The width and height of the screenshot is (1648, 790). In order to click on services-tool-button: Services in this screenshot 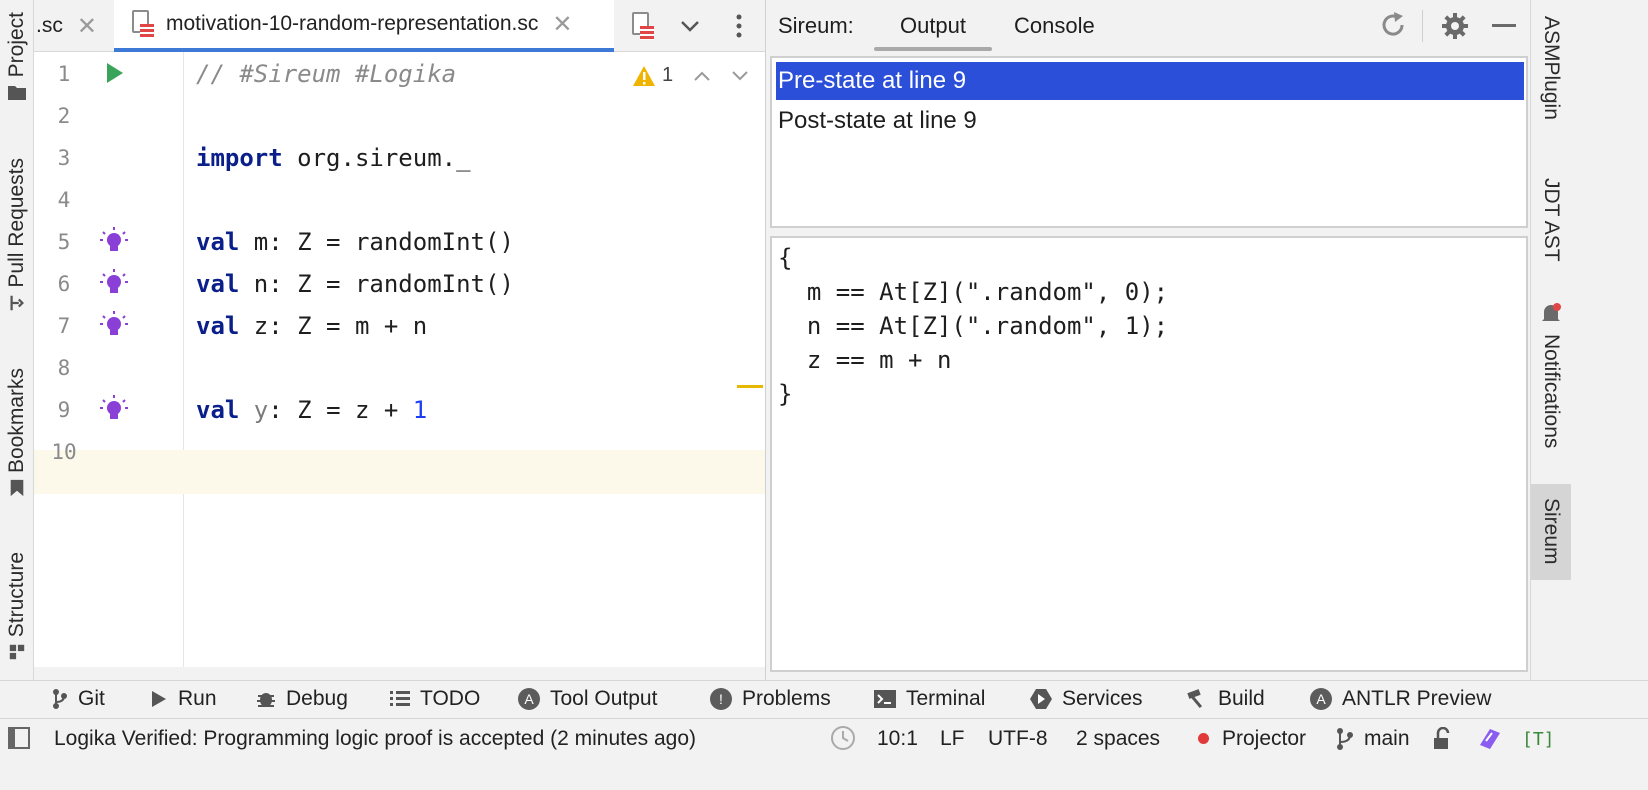, I will do `click(1086, 699)`.